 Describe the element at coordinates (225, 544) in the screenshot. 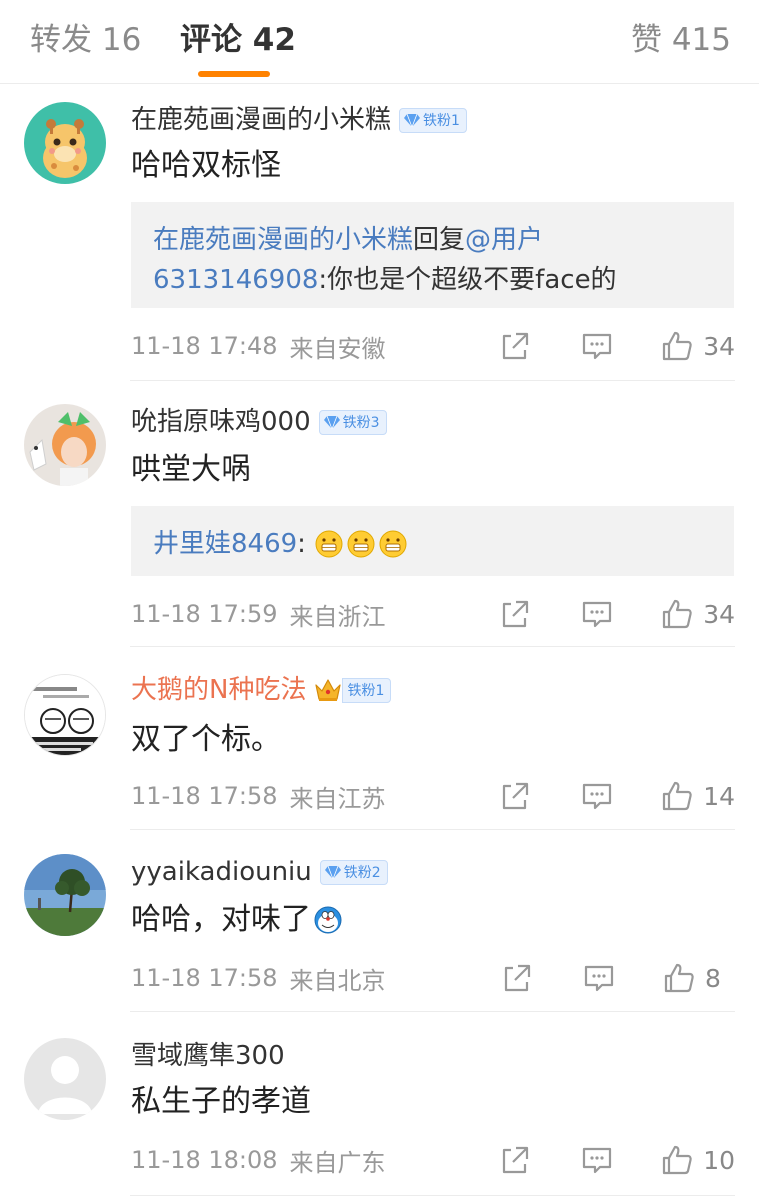

I see `reply-author-link: 井里娃8469` at that location.